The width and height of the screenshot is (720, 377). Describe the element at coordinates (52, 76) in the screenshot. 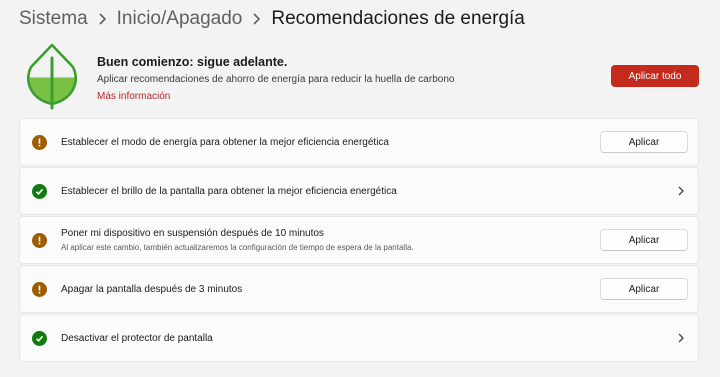

I see `leaf-icon` at that location.